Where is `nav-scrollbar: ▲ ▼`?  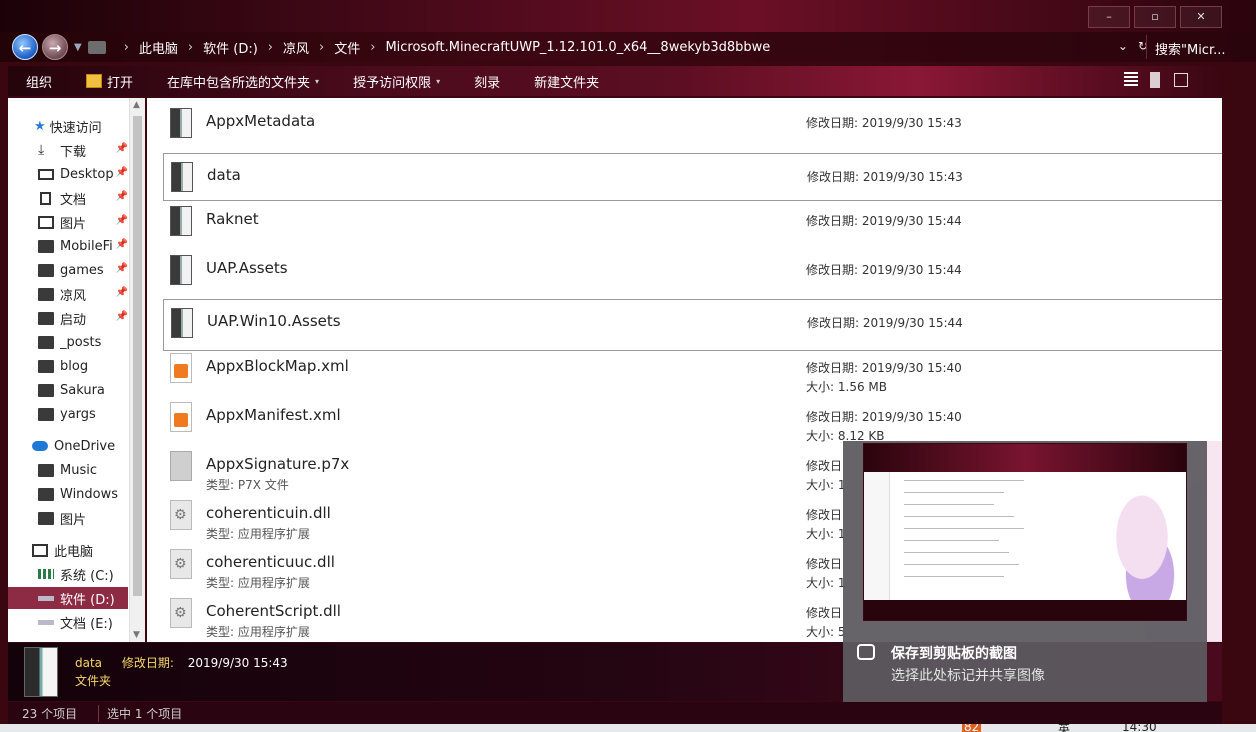
nav-scrollbar: ▲ ▼ is located at coordinates (137, 370).